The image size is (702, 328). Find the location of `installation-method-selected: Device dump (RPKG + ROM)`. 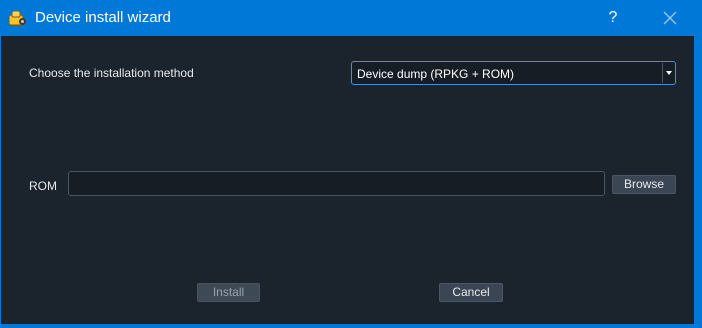

installation-method-selected: Device dump (RPKG + ROM) is located at coordinates (436, 74).